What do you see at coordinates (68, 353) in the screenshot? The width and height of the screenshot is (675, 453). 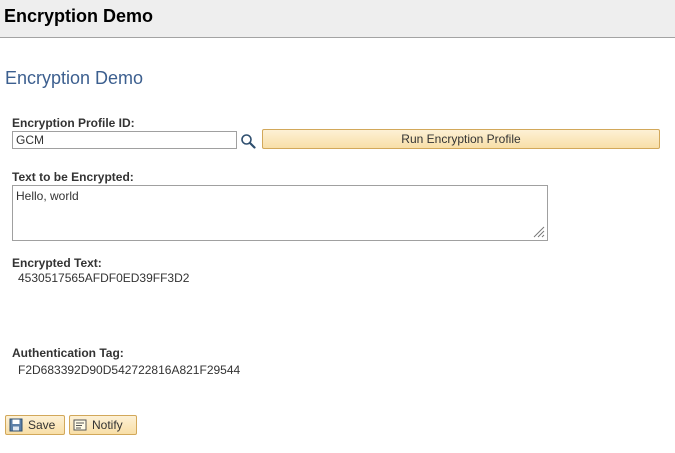 I see `authentication-tag-label: Authentication Tag:` at bounding box center [68, 353].